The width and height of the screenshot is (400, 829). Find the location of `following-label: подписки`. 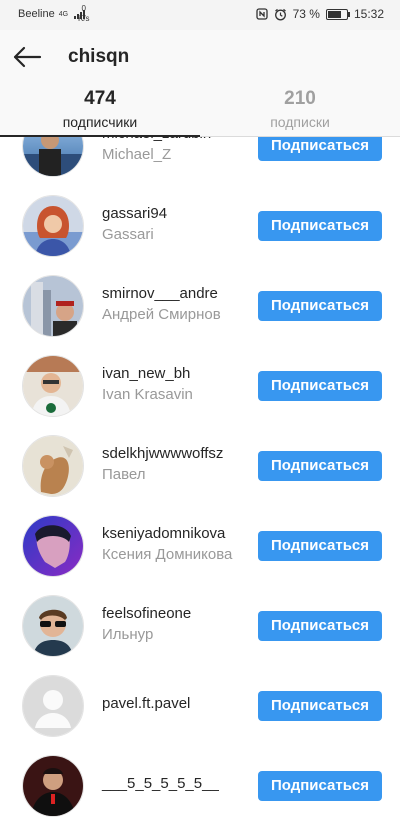

following-label: подписки is located at coordinates (300, 122).